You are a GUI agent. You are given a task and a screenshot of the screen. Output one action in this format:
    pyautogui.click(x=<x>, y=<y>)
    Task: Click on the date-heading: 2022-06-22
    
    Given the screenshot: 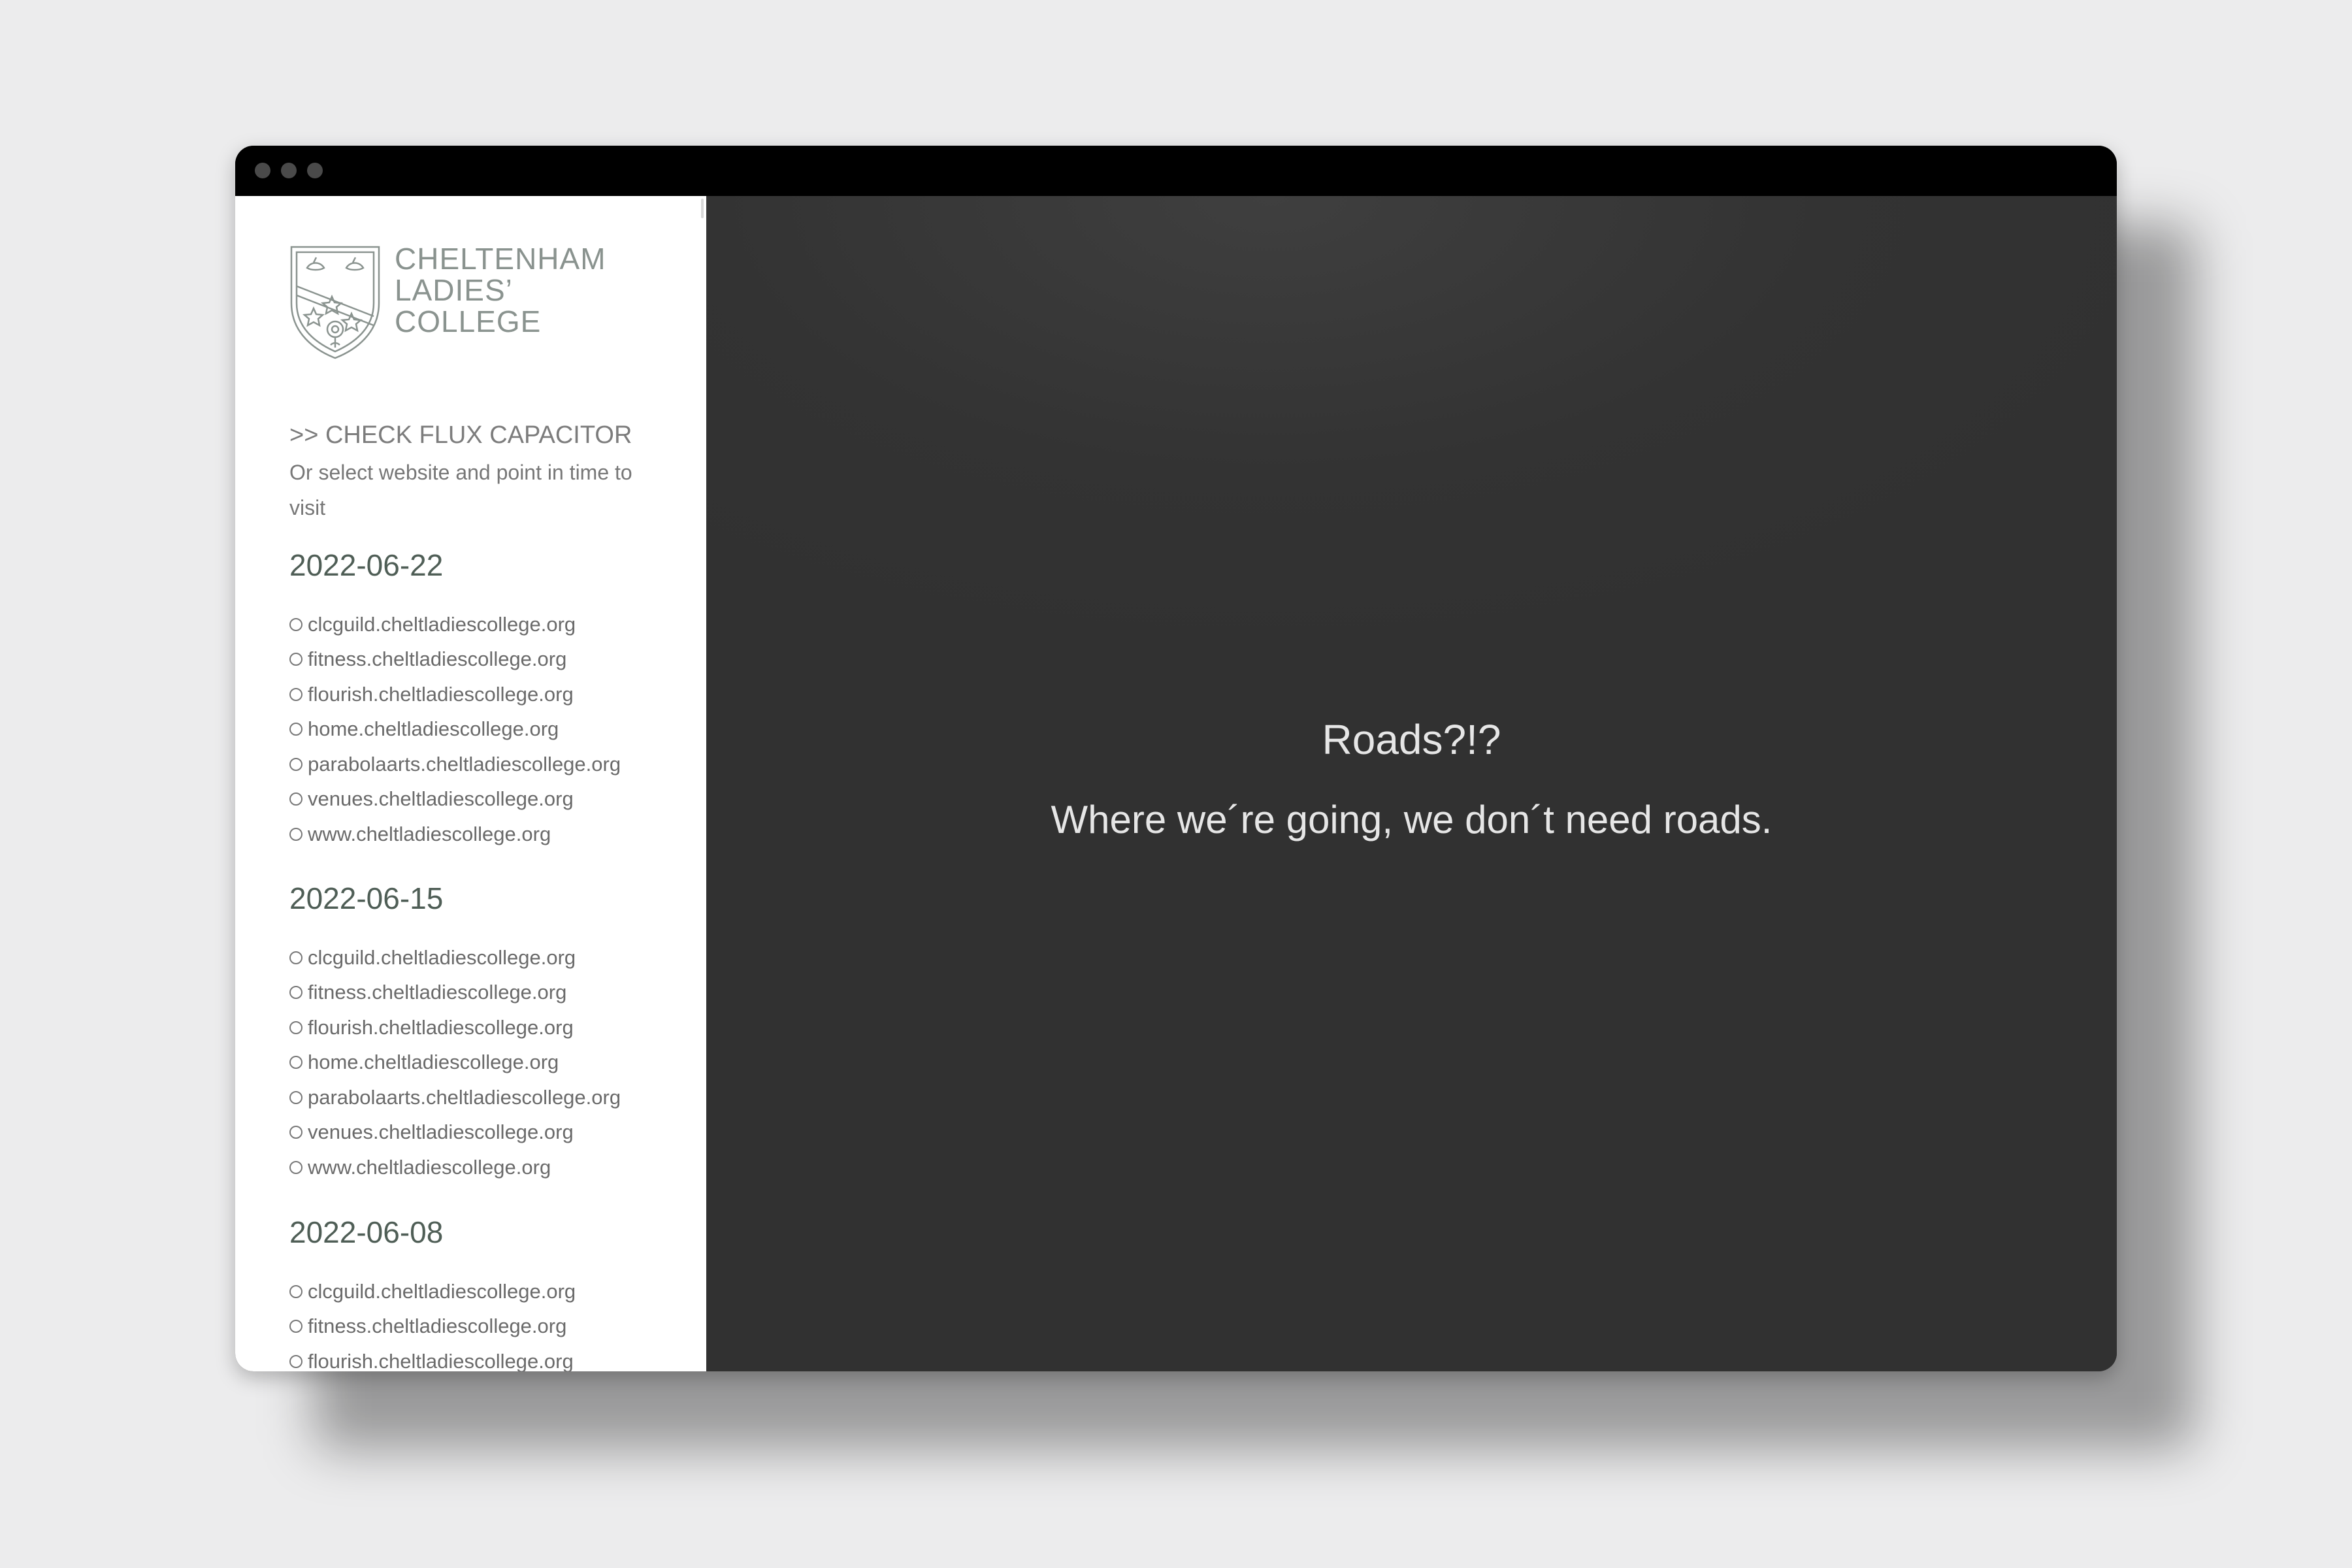 What is the action you would take?
    pyautogui.click(x=366, y=565)
    